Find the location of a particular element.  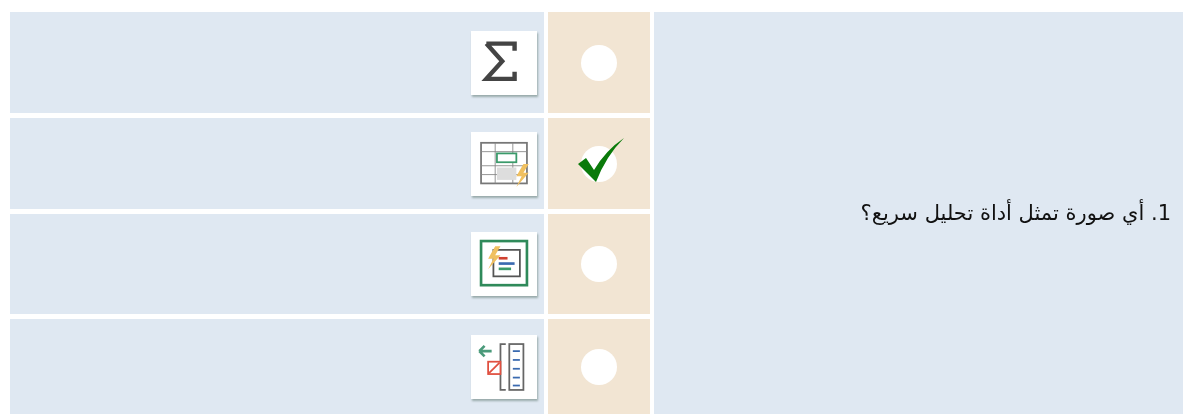

question-text: 1. أي صورة تمثل أداة تحليل سريع؟ is located at coordinates (1015, 213).